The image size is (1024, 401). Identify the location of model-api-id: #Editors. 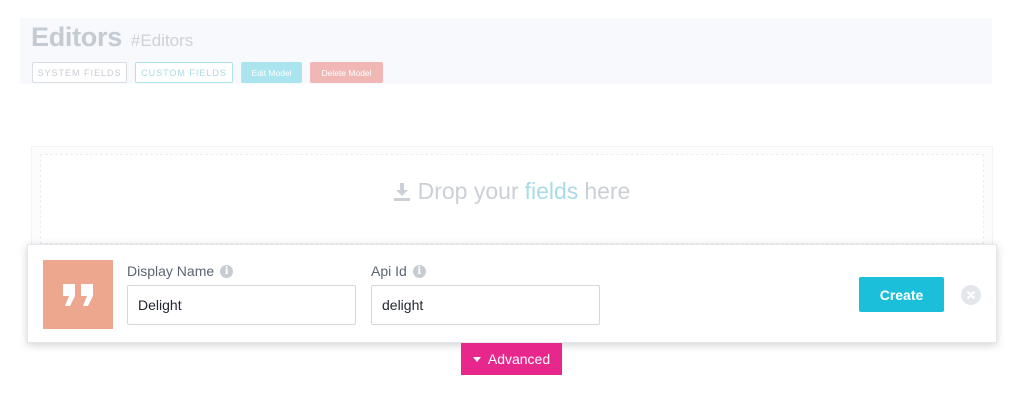
(162, 40).